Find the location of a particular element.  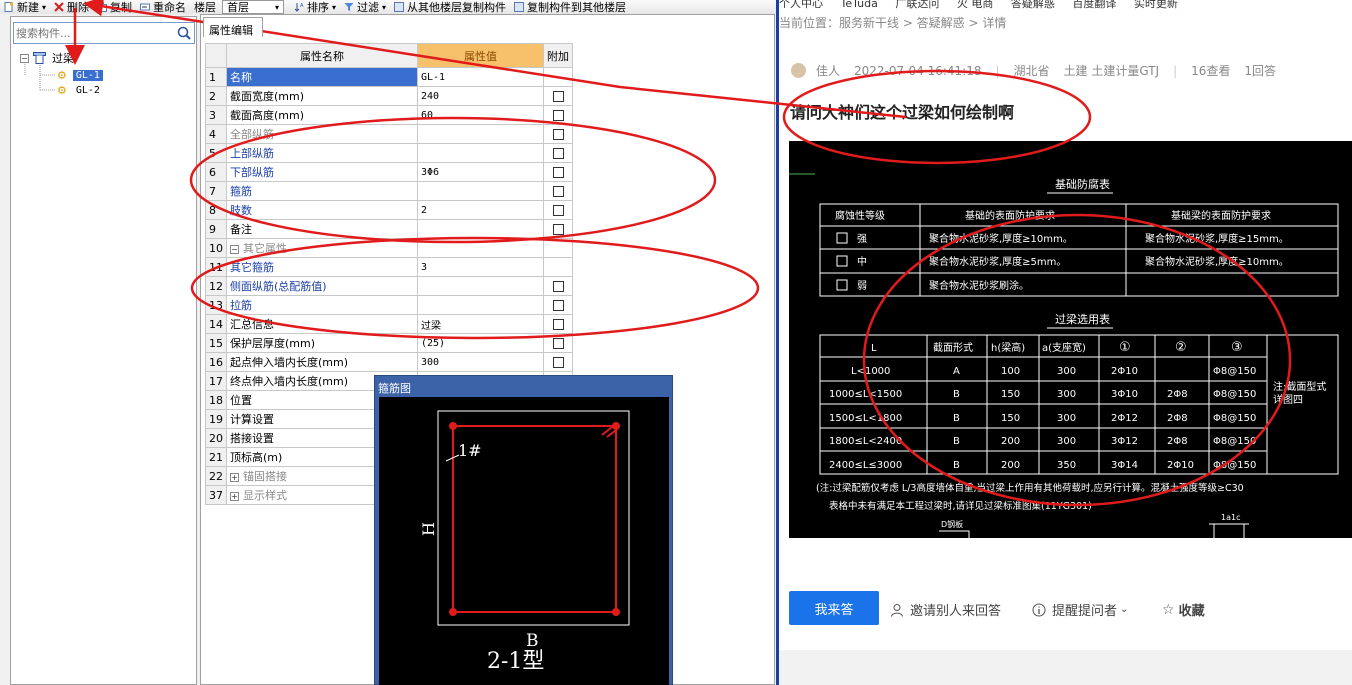

tree-item-gl1: ⚙ GL-1 is located at coordinates (80, 75).